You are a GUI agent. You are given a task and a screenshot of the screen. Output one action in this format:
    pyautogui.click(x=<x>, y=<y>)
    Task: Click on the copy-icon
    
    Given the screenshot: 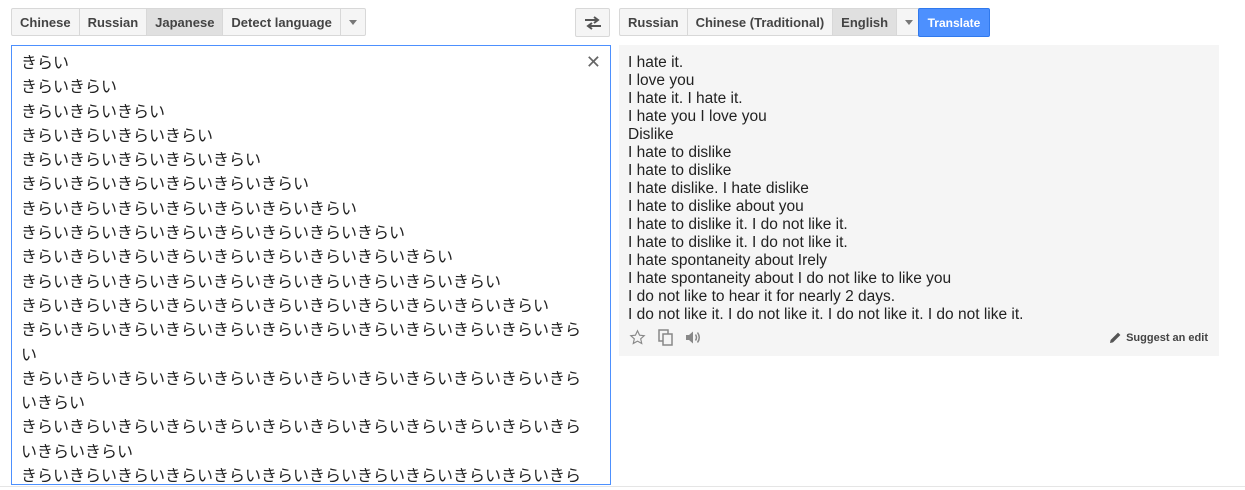 What is the action you would take?
    pyautogui.click(x=665, y=337)
    